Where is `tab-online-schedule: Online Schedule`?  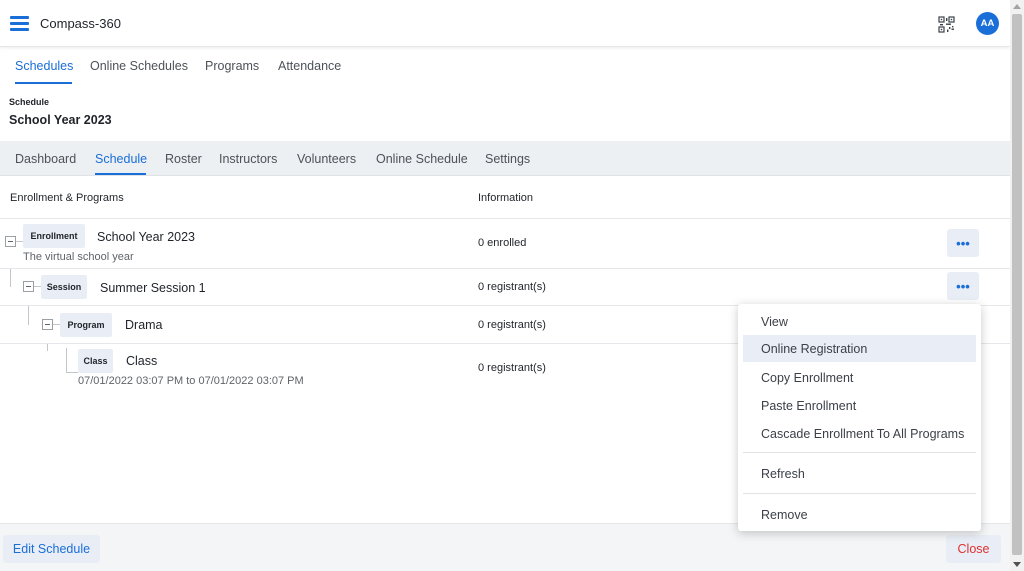 tab-online-schedule: Online Schedule is located at coordinates (422, 159).